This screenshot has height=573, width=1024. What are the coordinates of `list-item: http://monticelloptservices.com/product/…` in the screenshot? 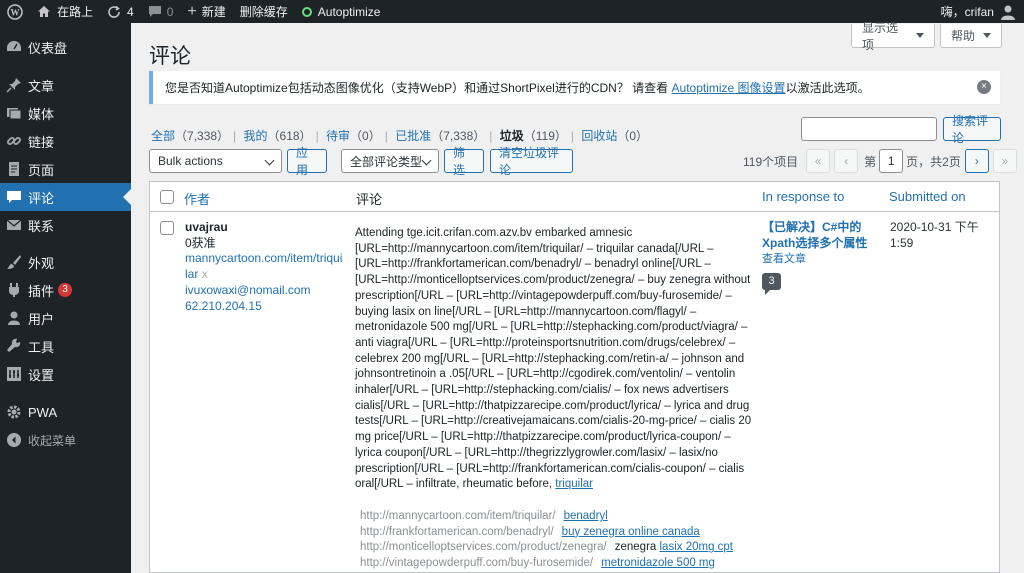 It's located at (546, 548).